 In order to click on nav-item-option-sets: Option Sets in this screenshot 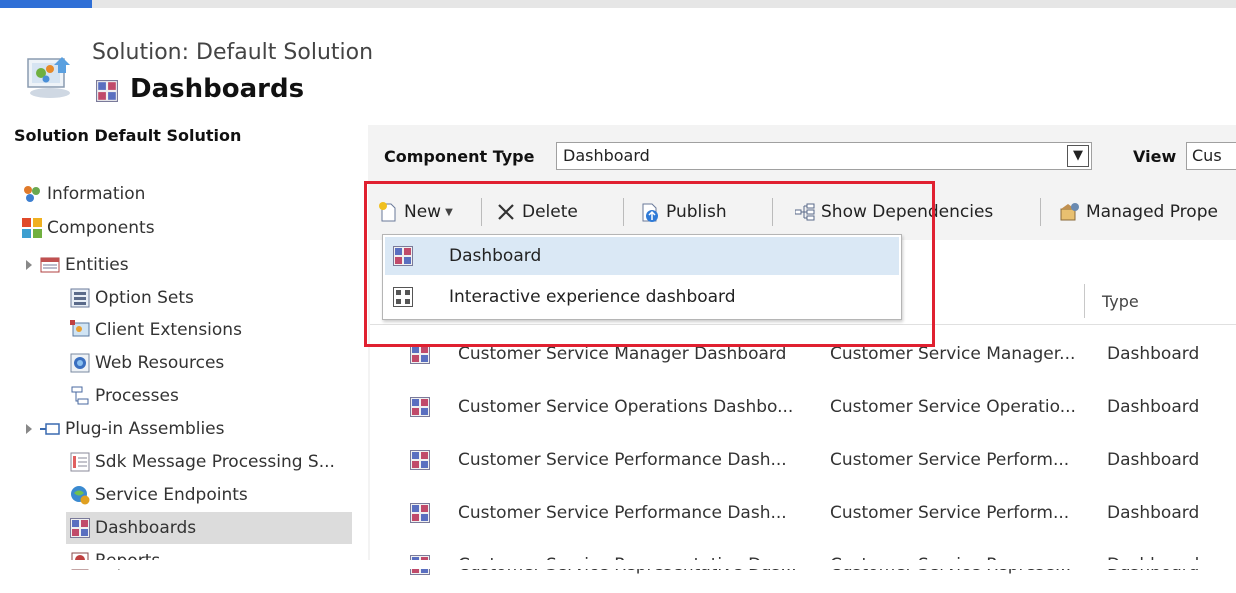, I will do `click(132, 298)`.